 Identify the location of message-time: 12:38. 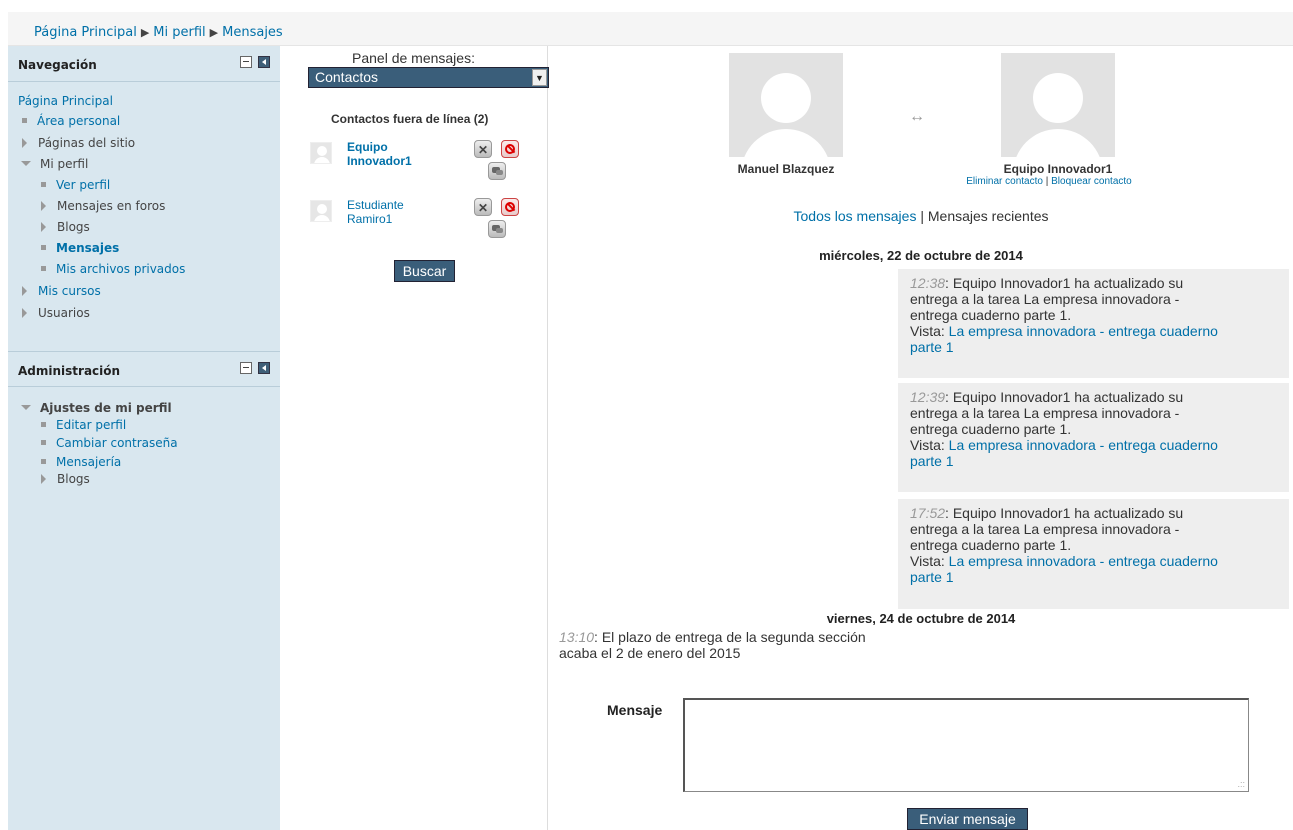
(928, 283).